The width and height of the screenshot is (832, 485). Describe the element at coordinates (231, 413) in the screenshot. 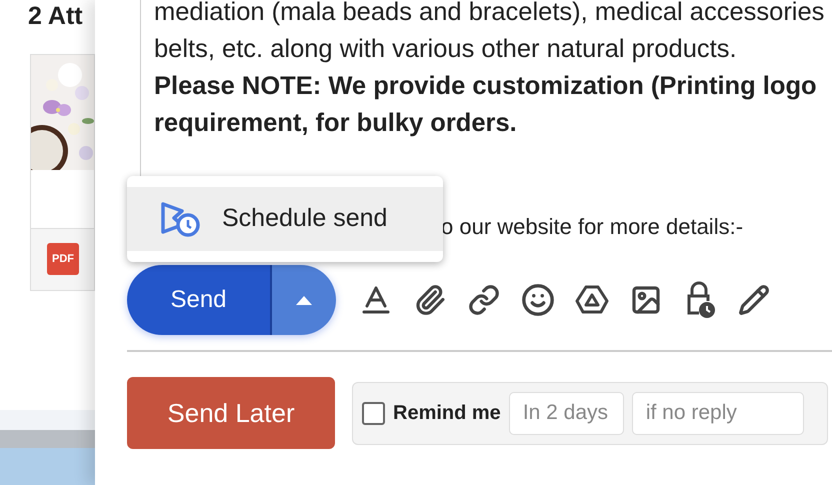

I see `send-later-button: Send Later` at that location.